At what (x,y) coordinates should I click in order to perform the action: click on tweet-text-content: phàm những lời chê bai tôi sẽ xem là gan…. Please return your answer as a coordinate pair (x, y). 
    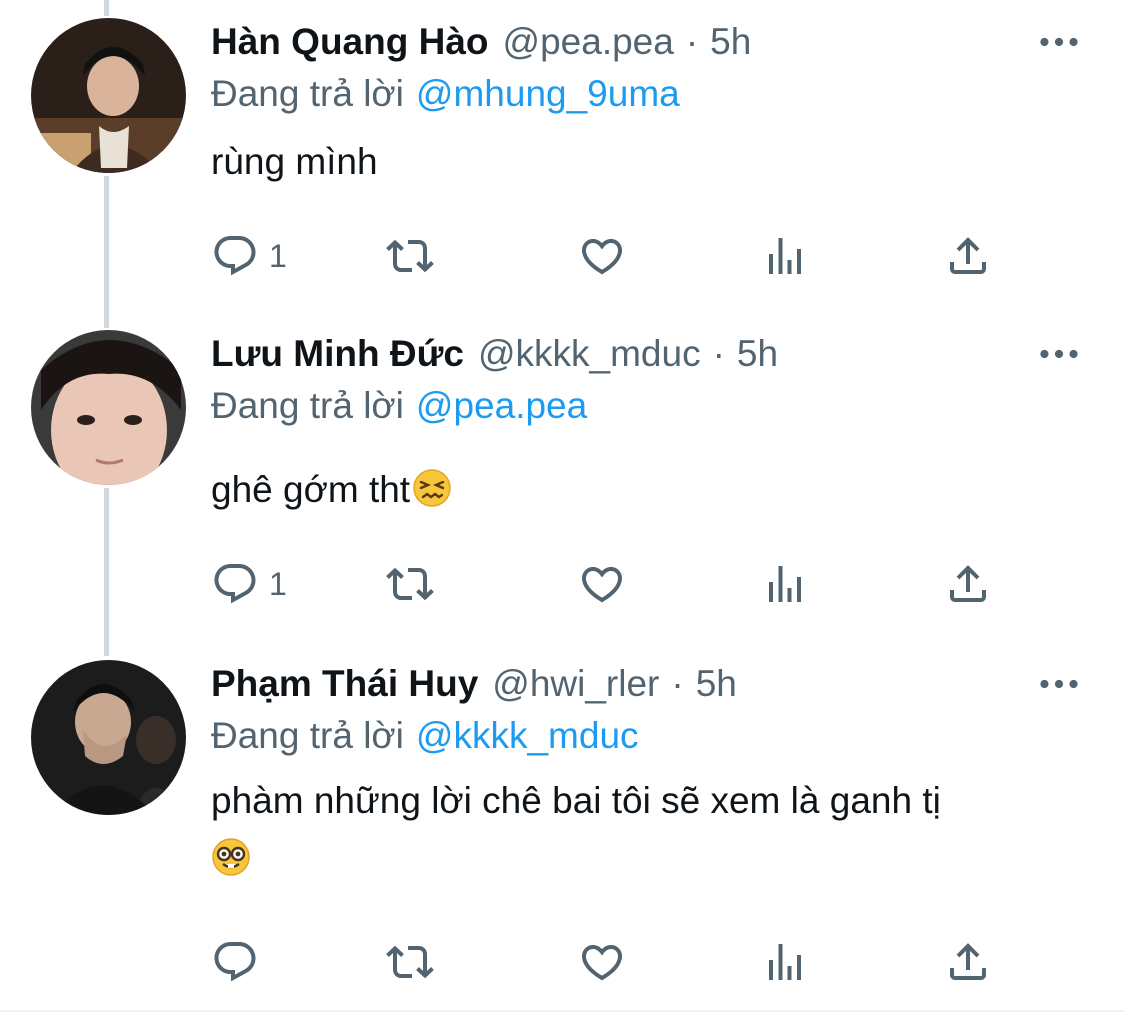
    Looking at the image, I should click on (576, 800).